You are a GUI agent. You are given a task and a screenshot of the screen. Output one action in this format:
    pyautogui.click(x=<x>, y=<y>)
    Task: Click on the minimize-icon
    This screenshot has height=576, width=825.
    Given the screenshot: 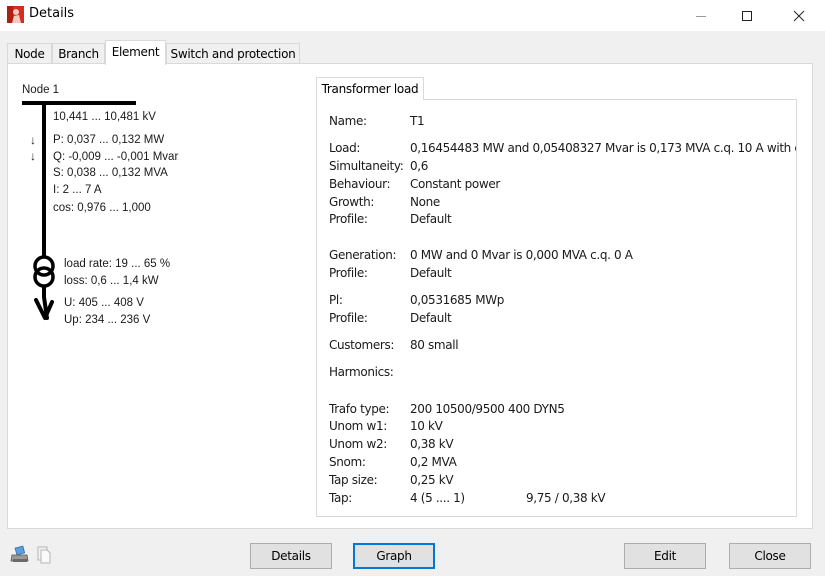 What is the action you would take?
    pyautogui.click(x=701, y=16)
    